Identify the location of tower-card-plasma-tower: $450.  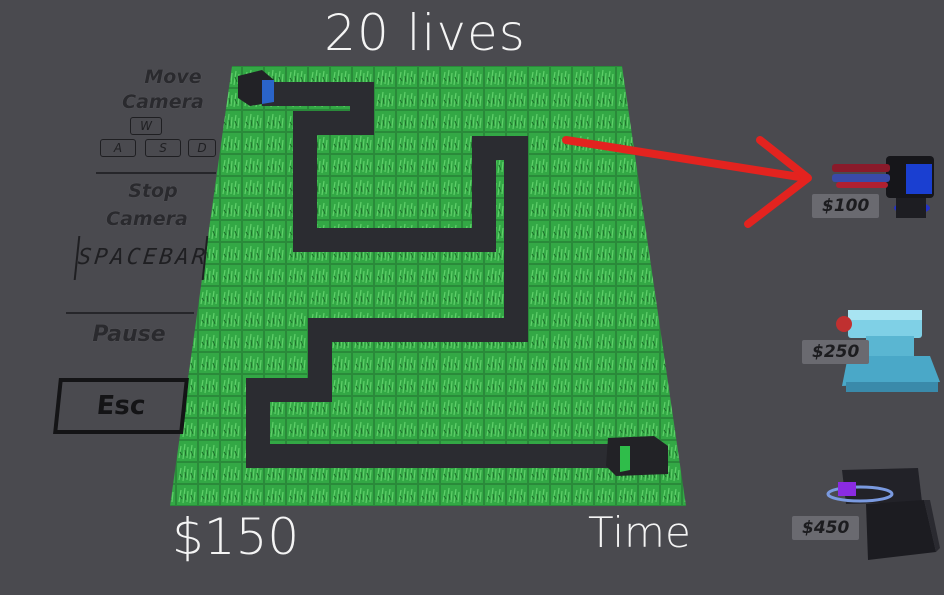
(867, 514).